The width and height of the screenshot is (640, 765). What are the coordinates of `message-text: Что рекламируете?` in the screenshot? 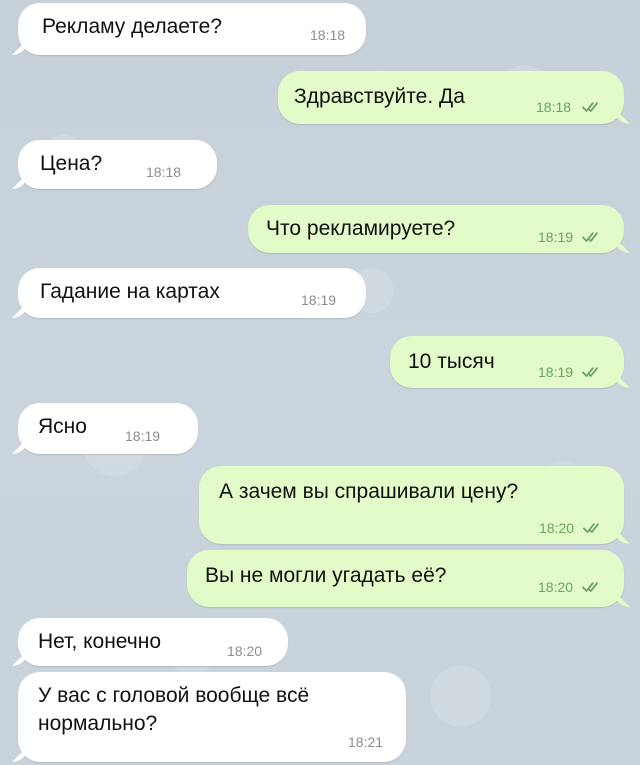 It's located at (361, 228).